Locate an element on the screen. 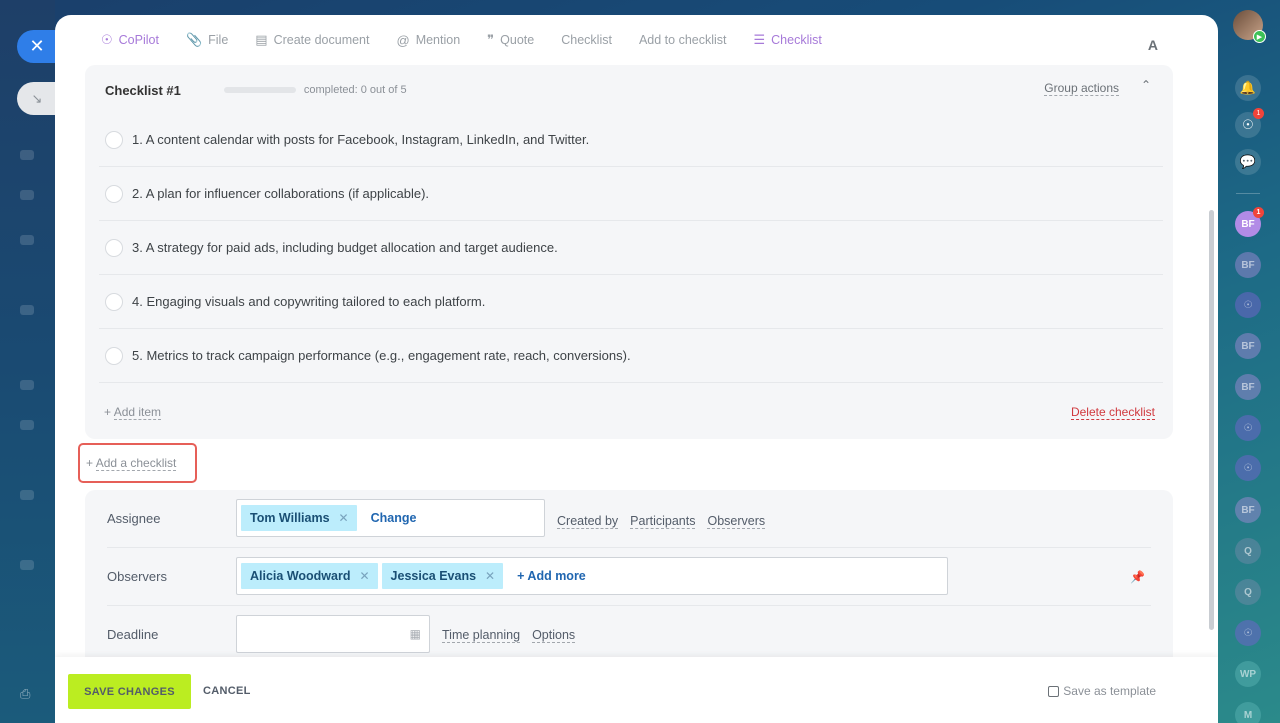 This screenshot has width=1280, height=723. close-icon: ✕ is located at coordinates (37, 46).